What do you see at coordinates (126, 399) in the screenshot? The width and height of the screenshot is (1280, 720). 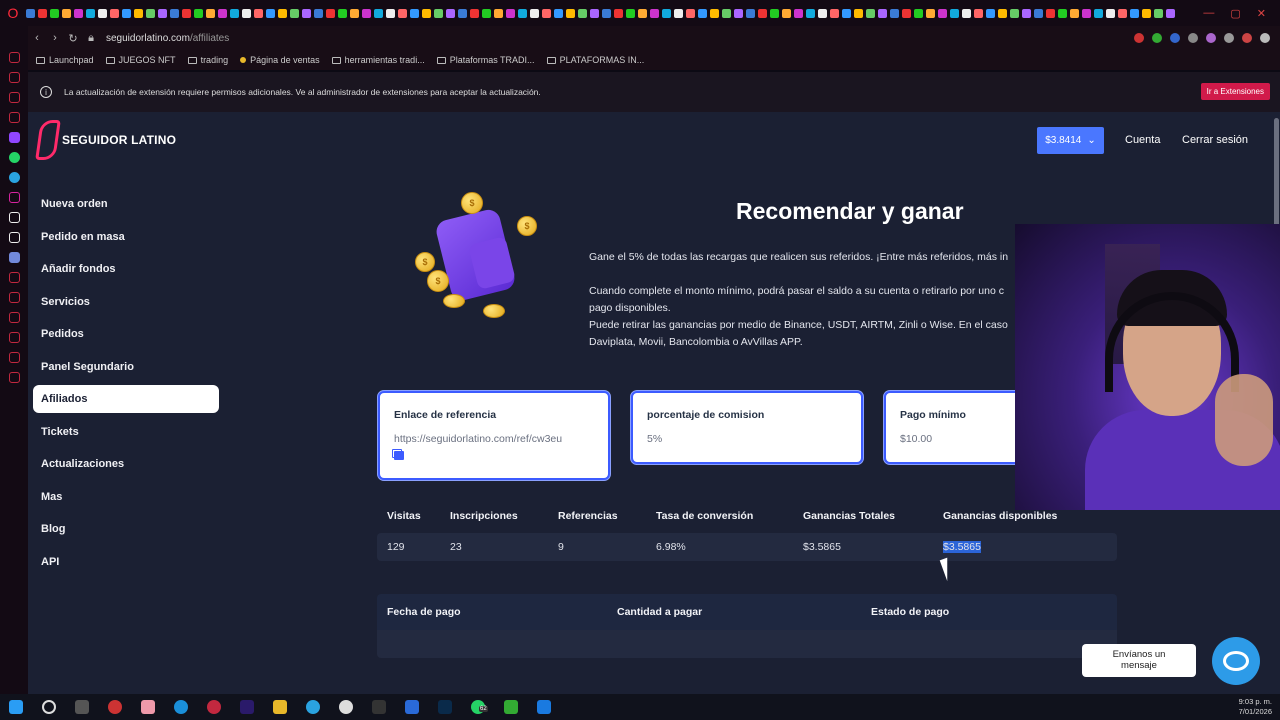 I see `sidebar-item-afiliados: Afiliados` at bounding box center [126, 399].